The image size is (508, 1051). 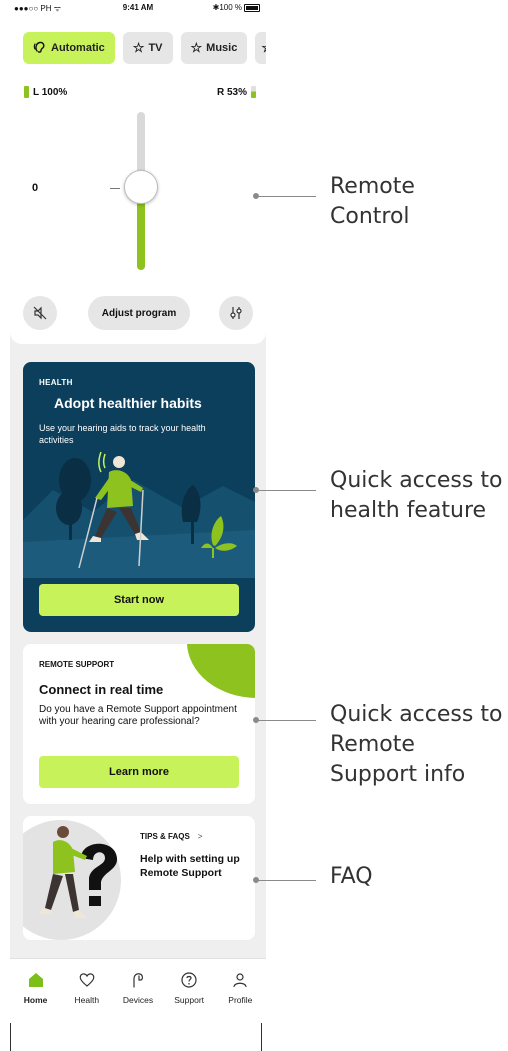 What do you see at coordinates (240, 980) in the screenshot?
I see `person-icon` at bounding box center [240, 980].